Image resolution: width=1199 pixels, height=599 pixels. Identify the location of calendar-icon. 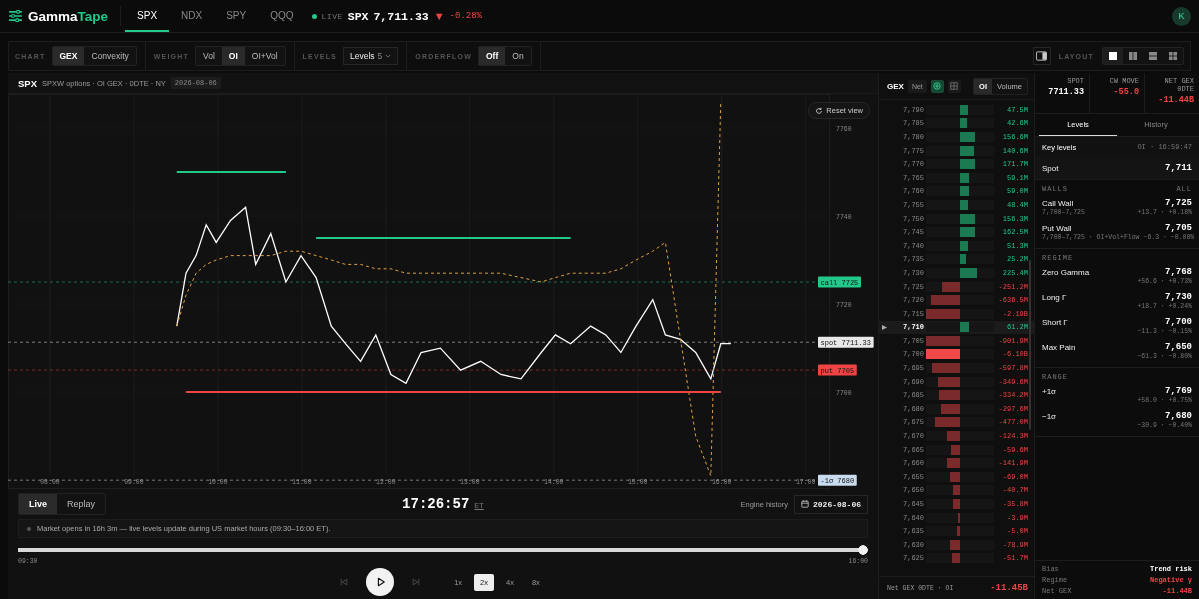
(805, 504).